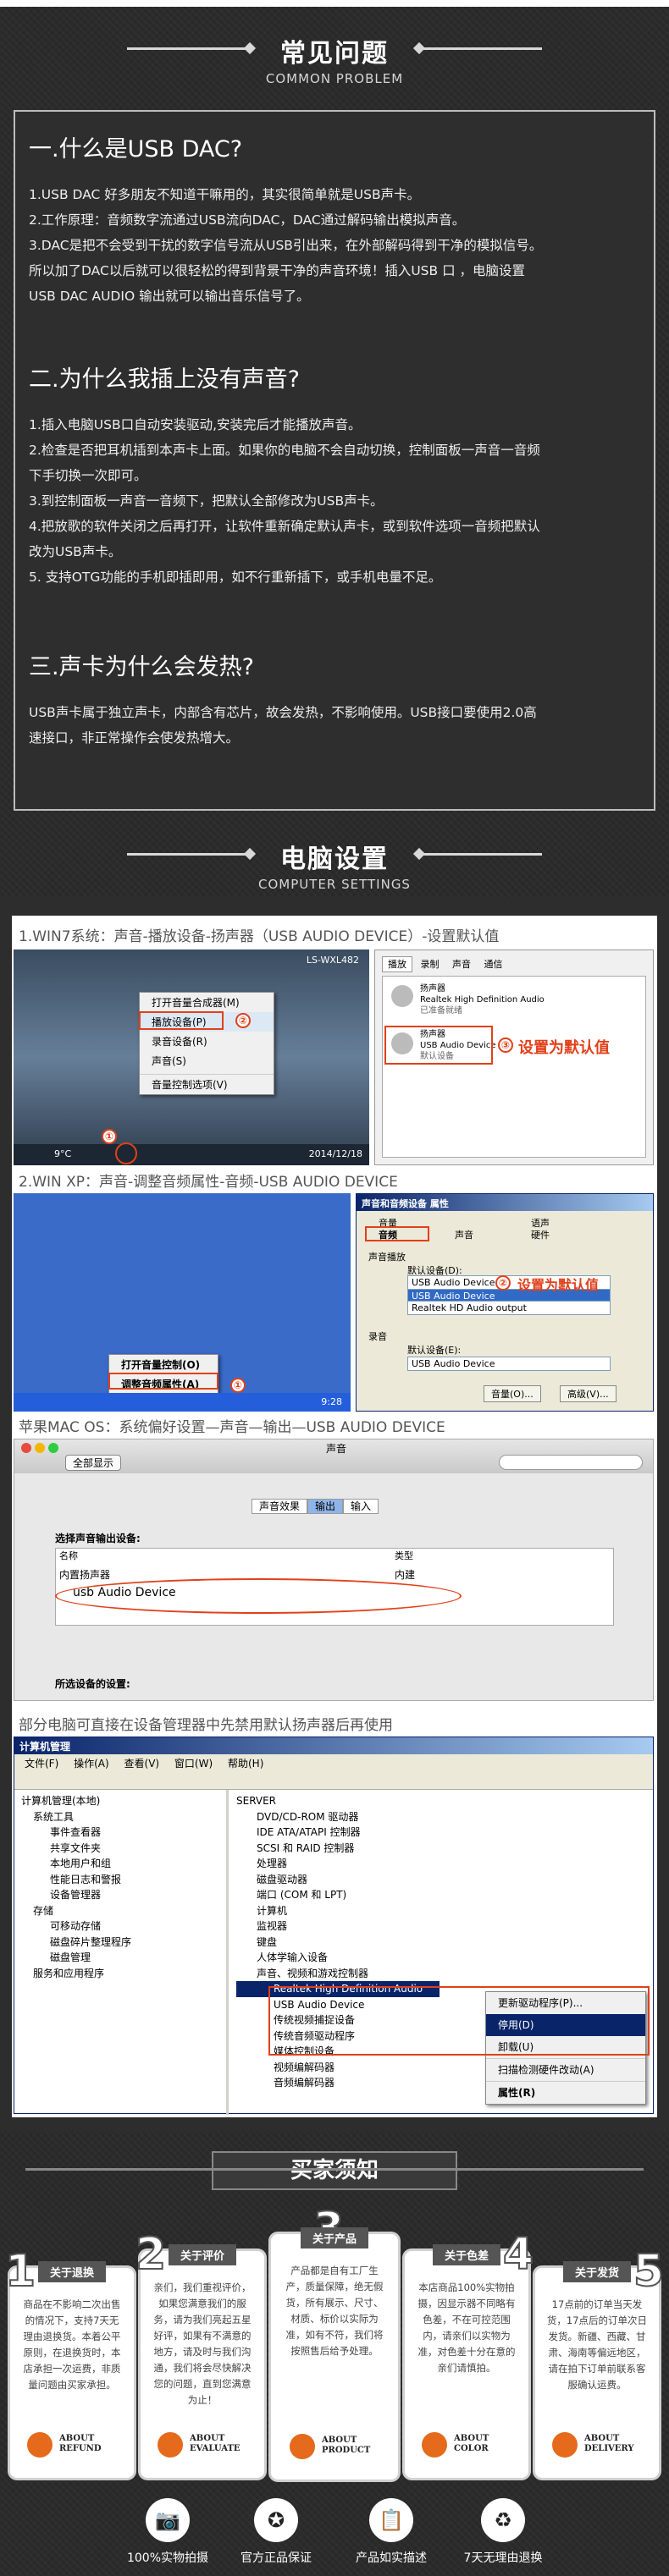 This screenshot has width=669, height=2576. What do you see at coordinates (207, 1061) in the screenshot?
I see `menu-item-sounds: 声音(S)` at bounding box center [207, 1061].